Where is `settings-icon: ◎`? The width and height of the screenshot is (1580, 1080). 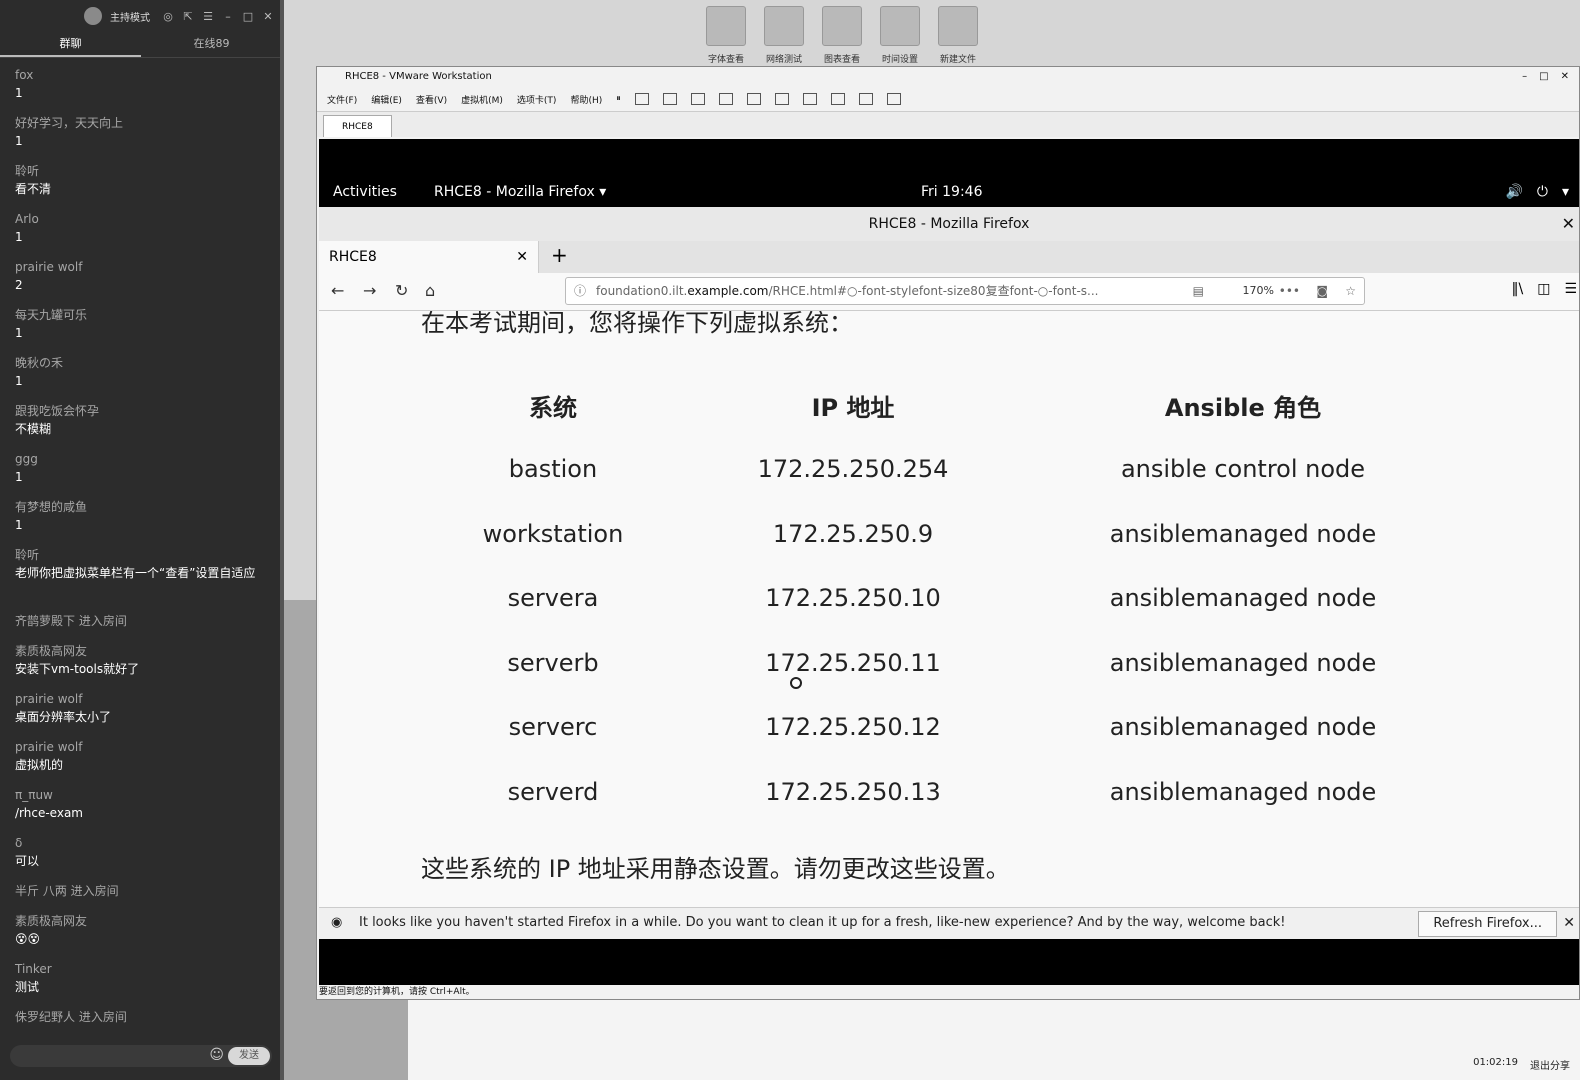 settings-icon: ◎ is located at coordinates (168, 16).